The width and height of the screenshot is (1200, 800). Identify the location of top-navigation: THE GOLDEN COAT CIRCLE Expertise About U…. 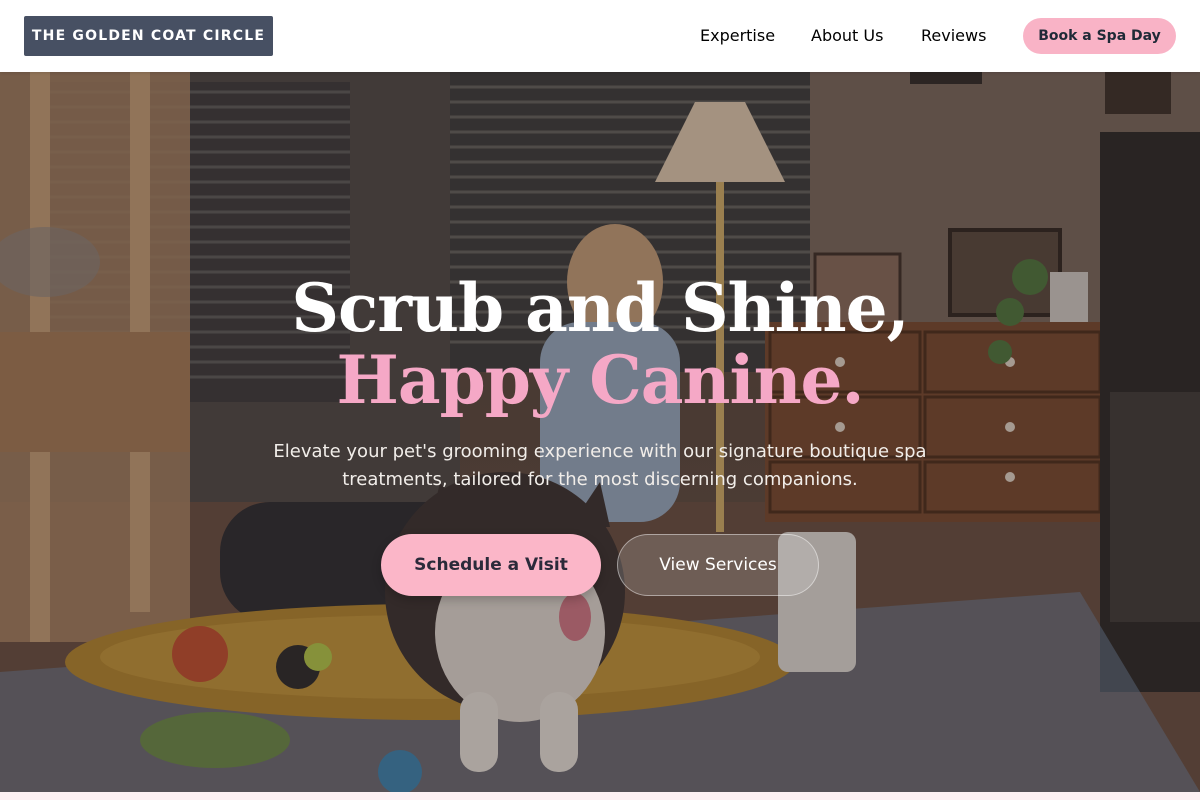
(600, 36).